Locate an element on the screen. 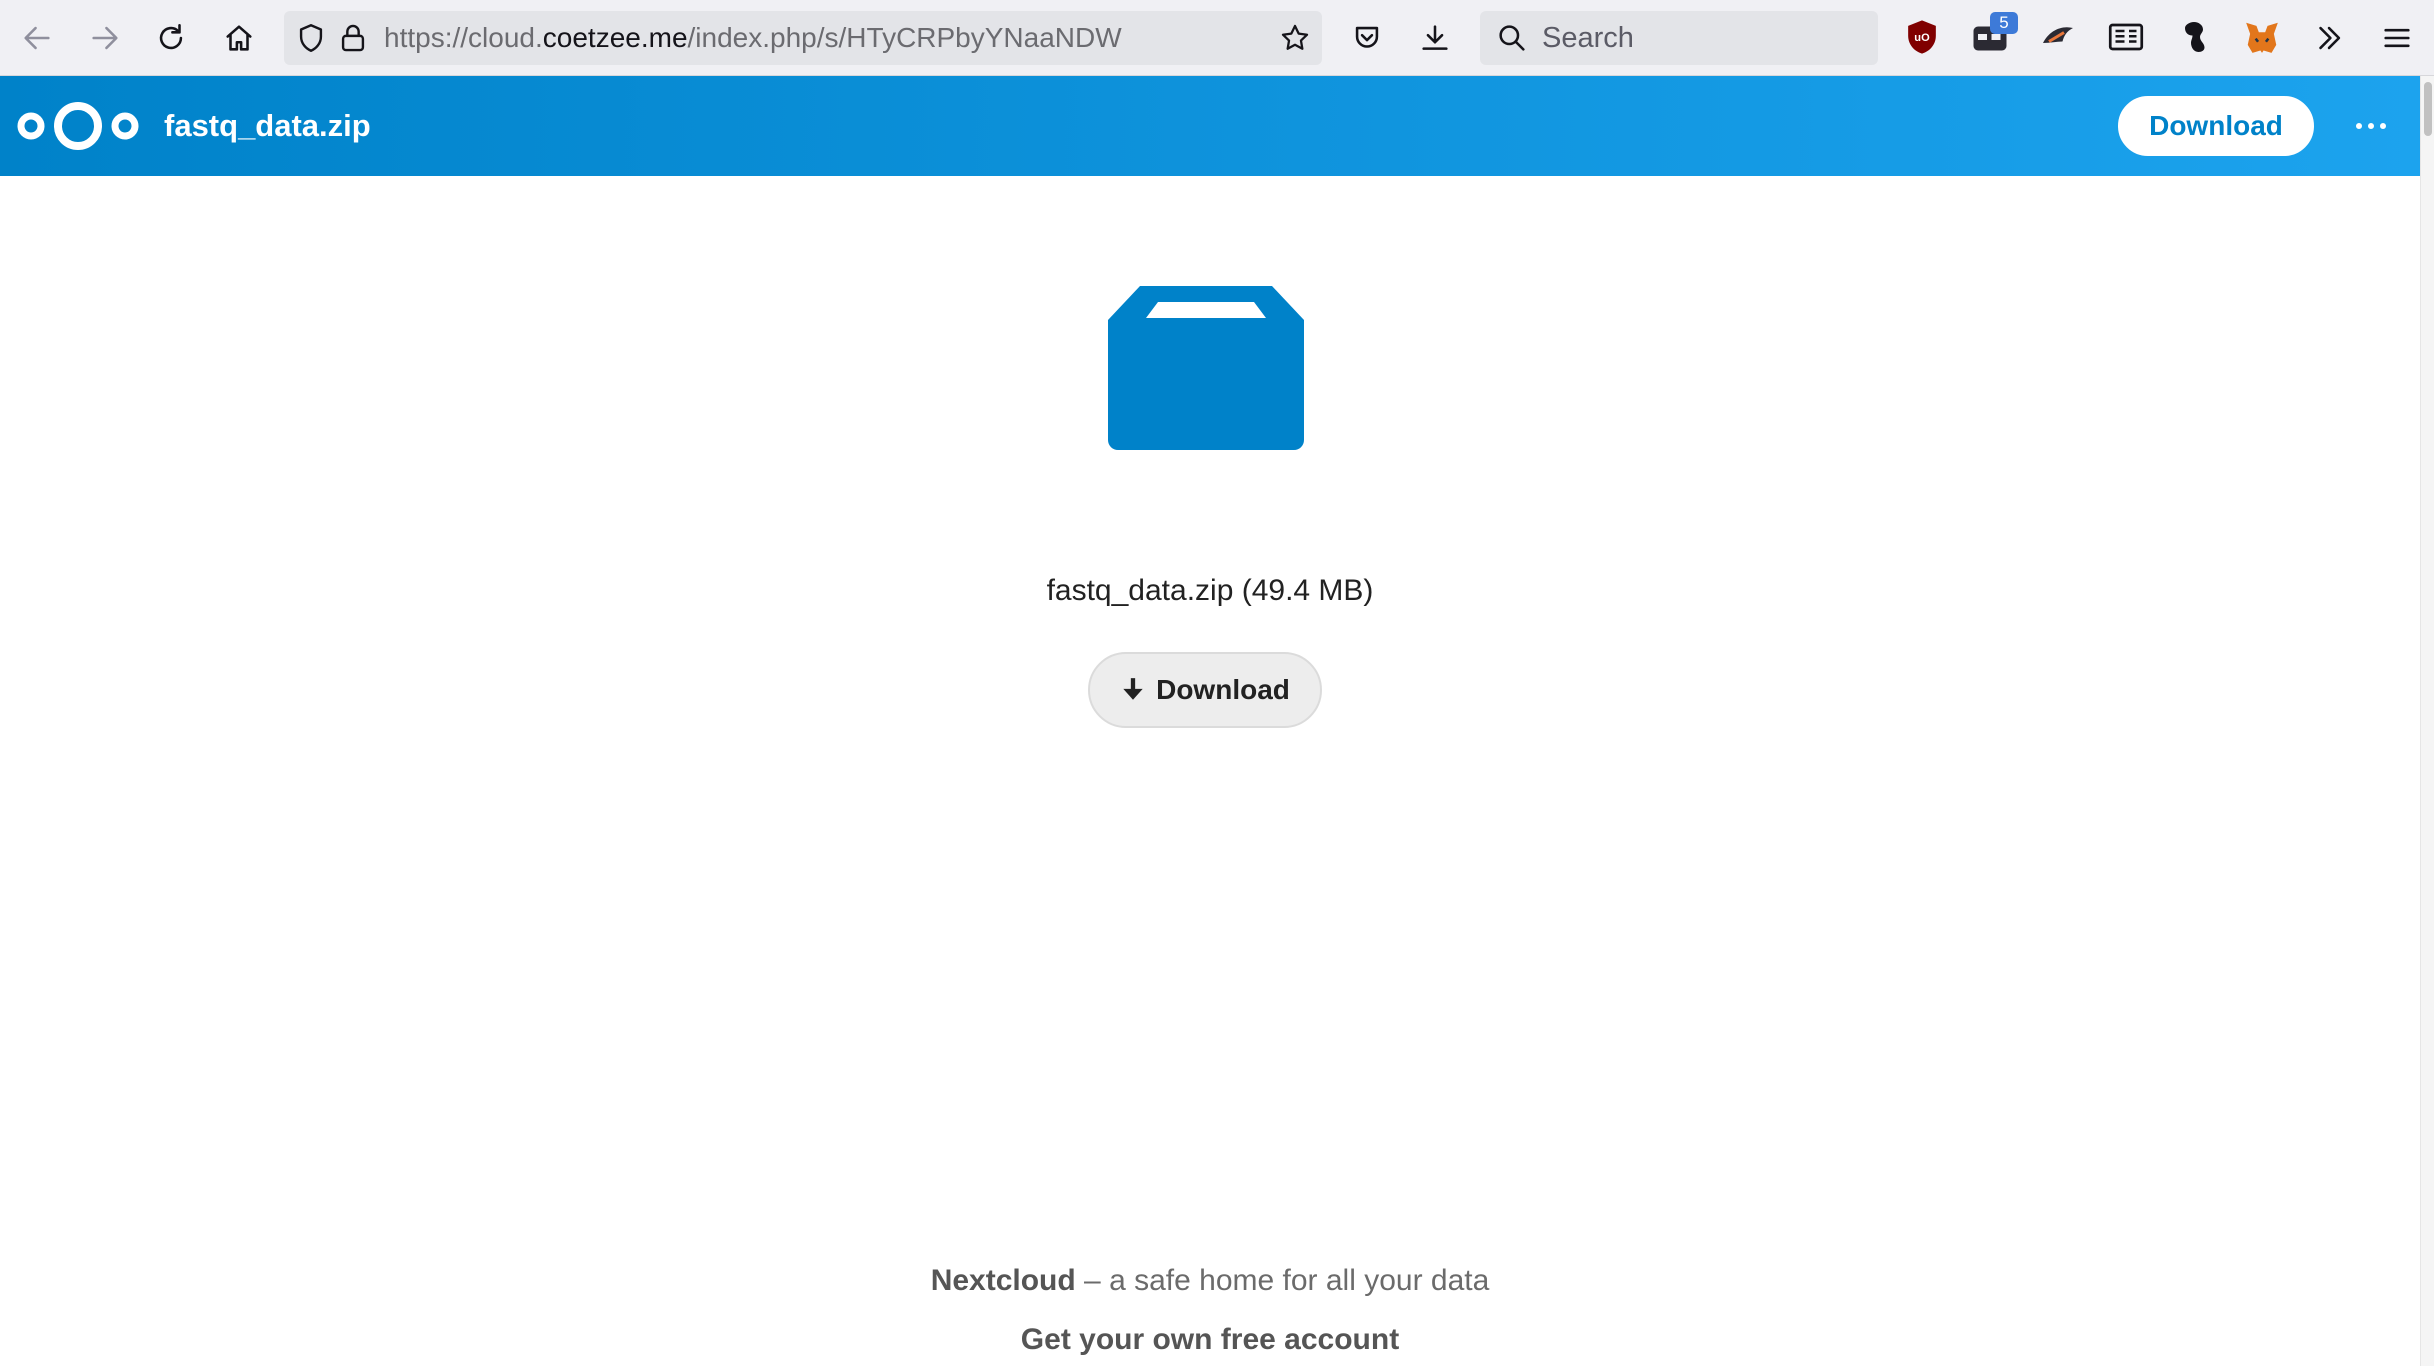 Image resolution: width=2434 pixels, height=1366 pixels. more-actions-button is located at coordinates (2371, 126).